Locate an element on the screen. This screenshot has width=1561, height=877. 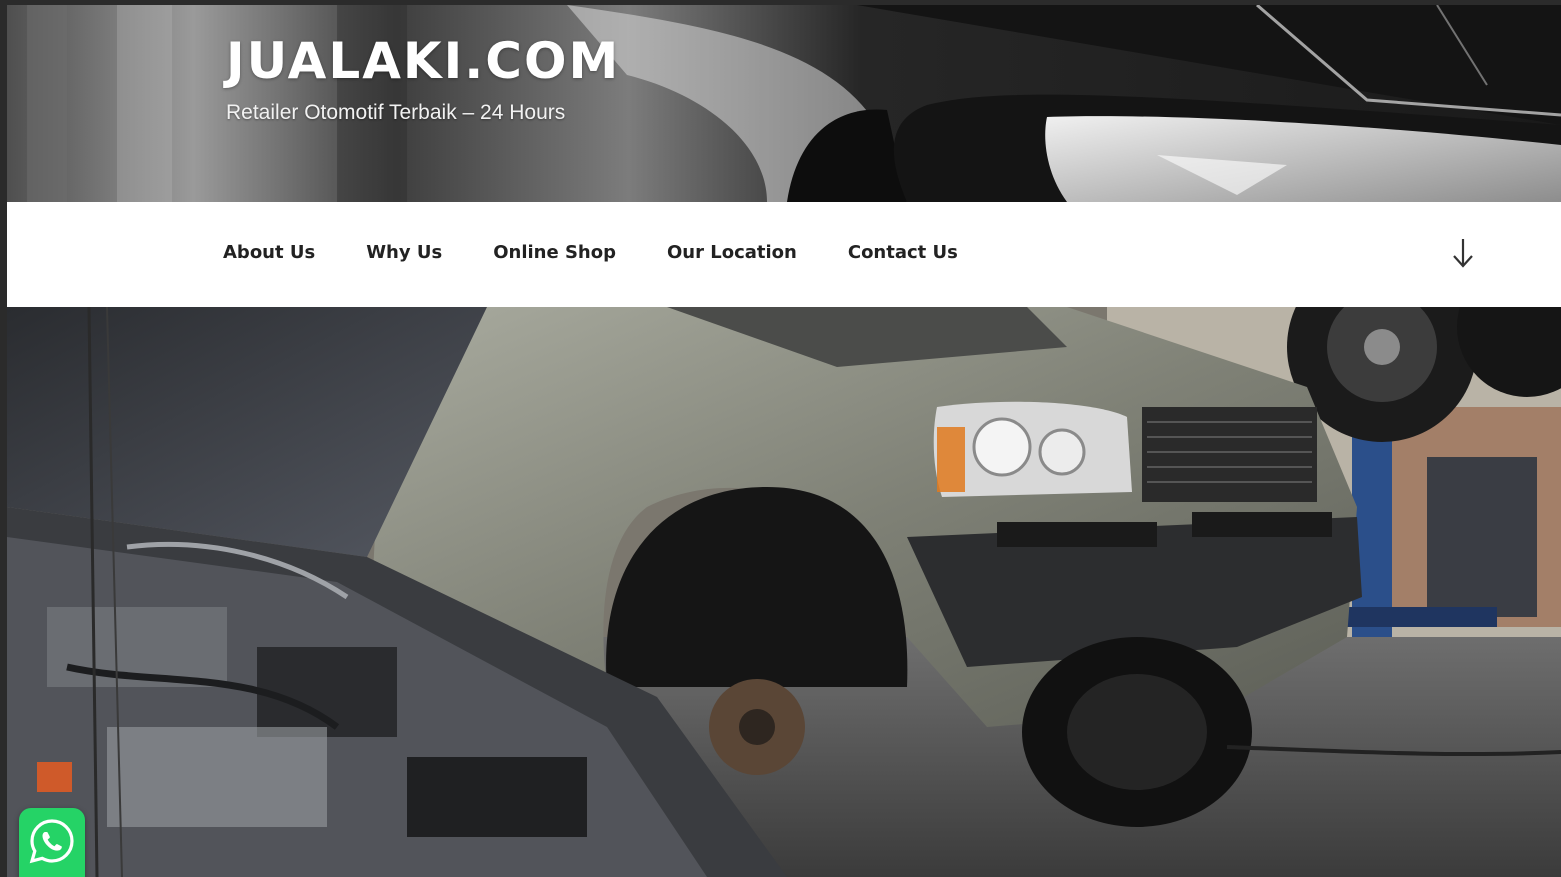
whatsapp-icon is located at coordinates (51, 841).